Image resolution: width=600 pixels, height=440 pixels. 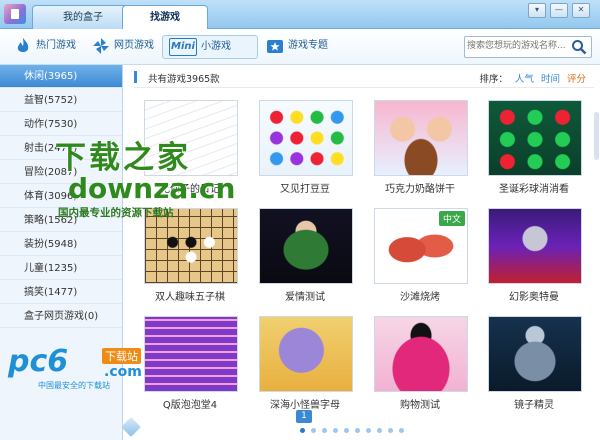 I want to click on game-name: 又见打豆豆, so click(x=305, y=187).